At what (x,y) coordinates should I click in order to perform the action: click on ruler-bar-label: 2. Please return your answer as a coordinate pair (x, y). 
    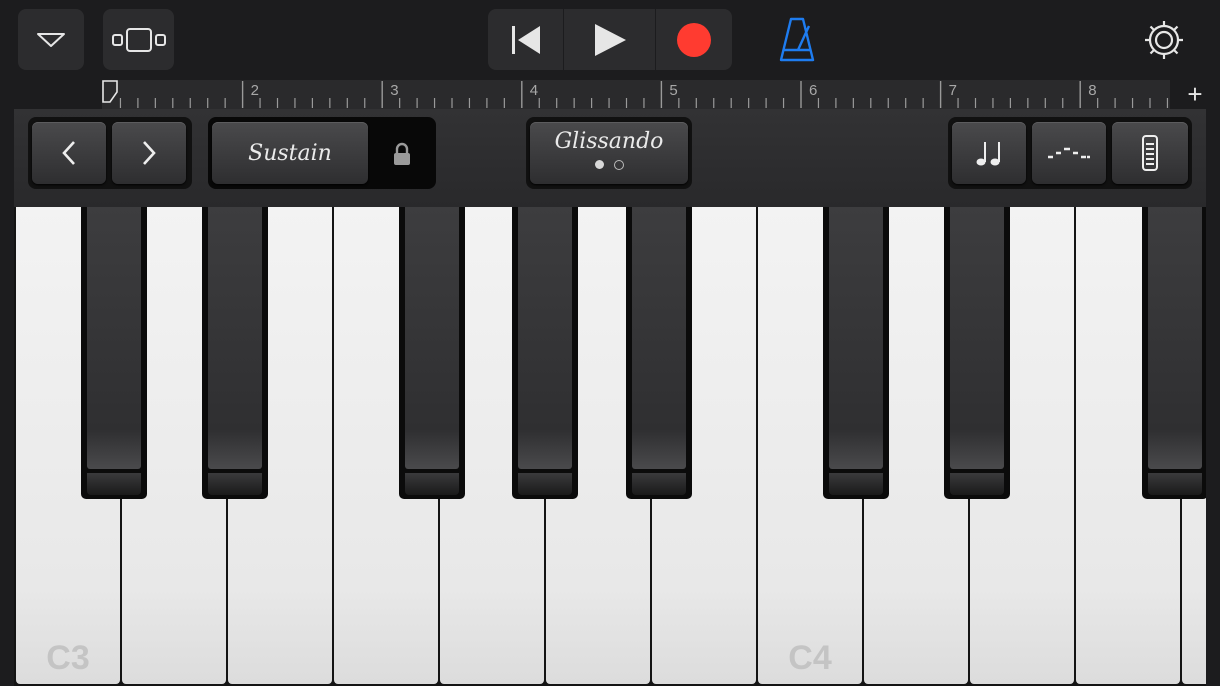
    Looking at the image, I should click on (255, 90).